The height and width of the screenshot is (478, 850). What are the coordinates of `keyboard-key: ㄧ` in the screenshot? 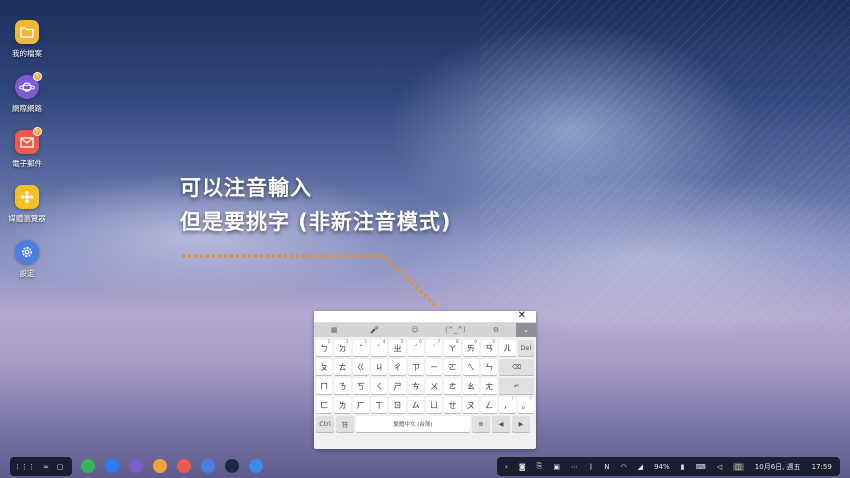 It's located at (434, 367).